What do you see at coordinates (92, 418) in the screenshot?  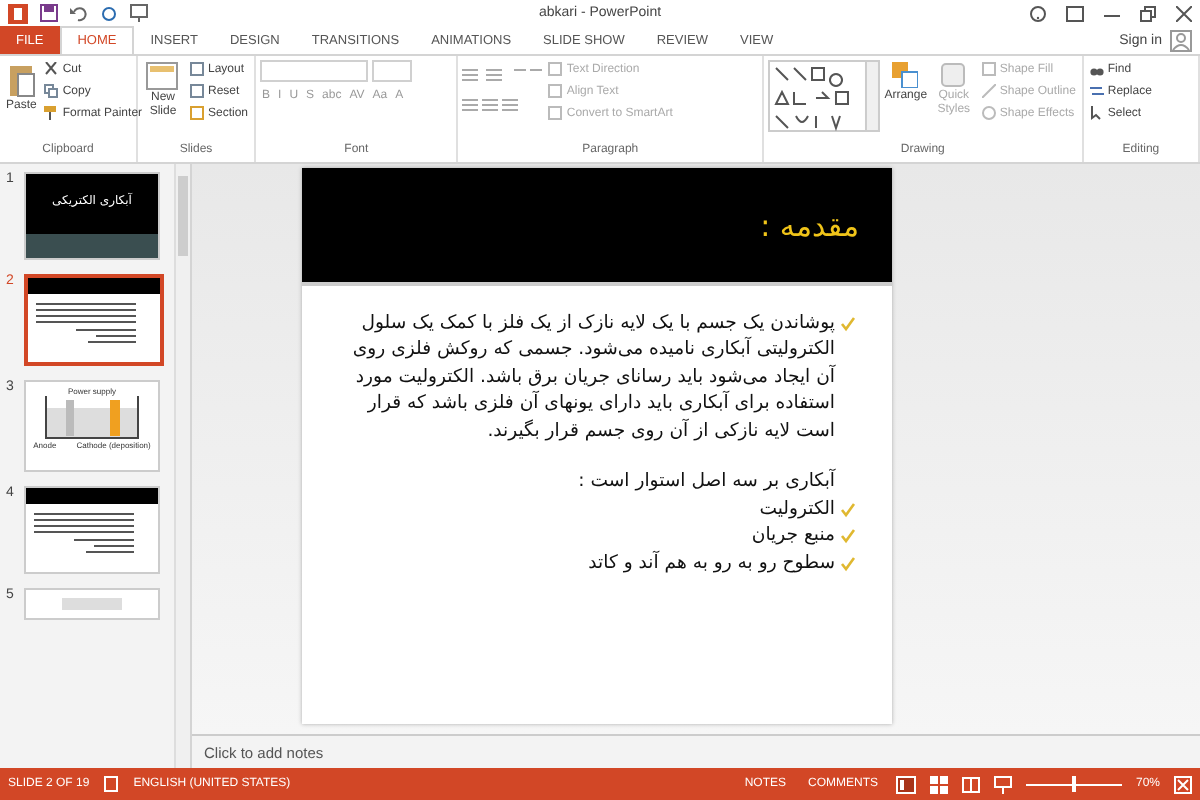 I see `electrolysis-cell-drawing` at bounding box center [92, 418].